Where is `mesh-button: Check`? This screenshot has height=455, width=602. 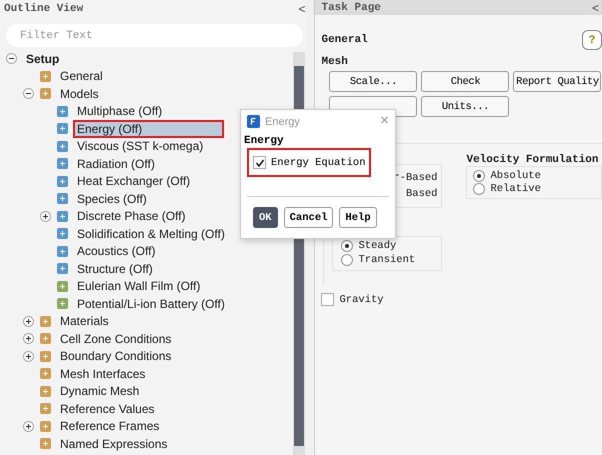
mesh-button: Check is located at coordinates (465, 81).